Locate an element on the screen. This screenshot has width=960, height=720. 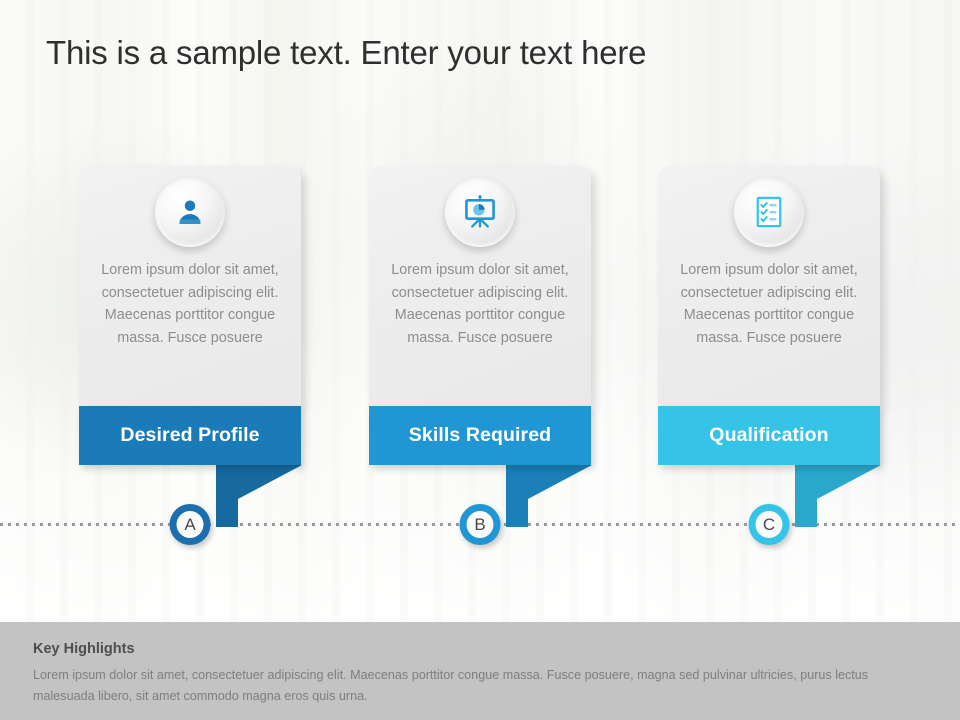
card-label: Desired Profile is located at coordinates (190, 435).